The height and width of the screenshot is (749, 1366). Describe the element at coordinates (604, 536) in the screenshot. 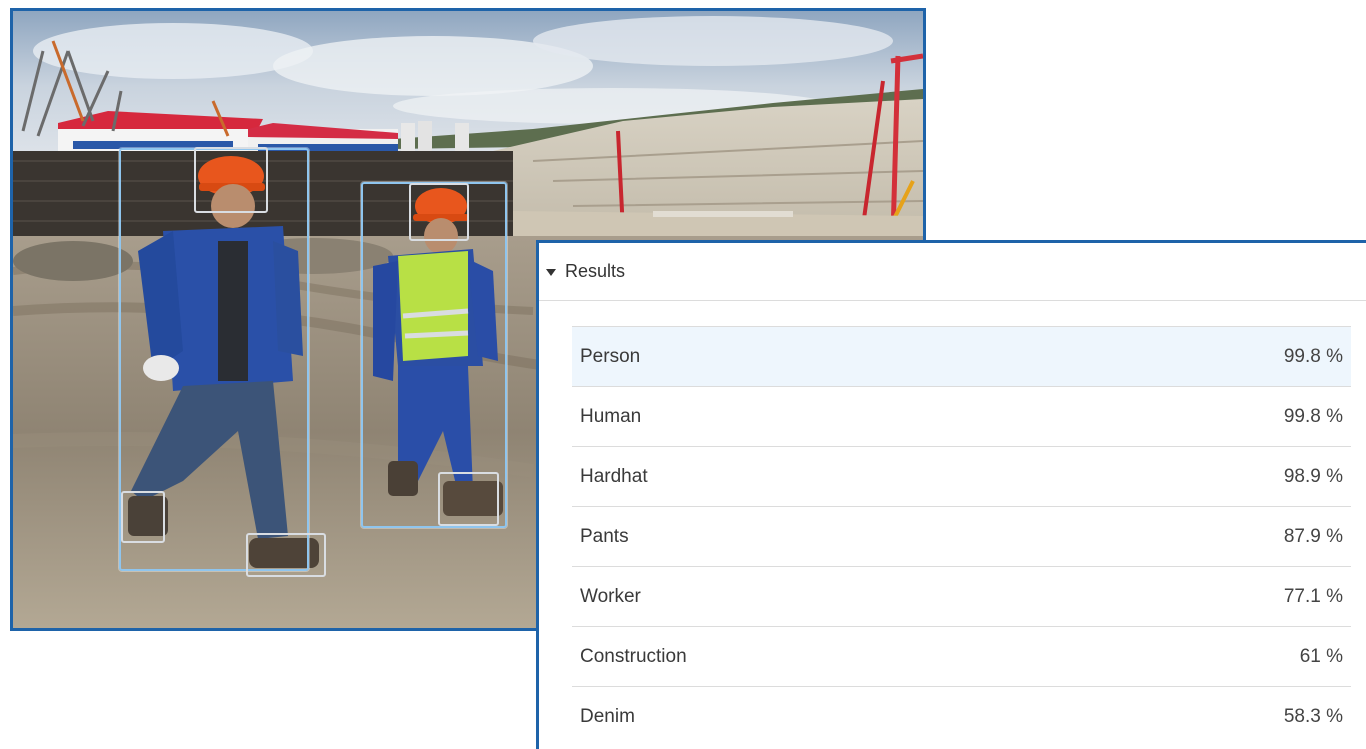

I see `result-label: Pants` at that location.